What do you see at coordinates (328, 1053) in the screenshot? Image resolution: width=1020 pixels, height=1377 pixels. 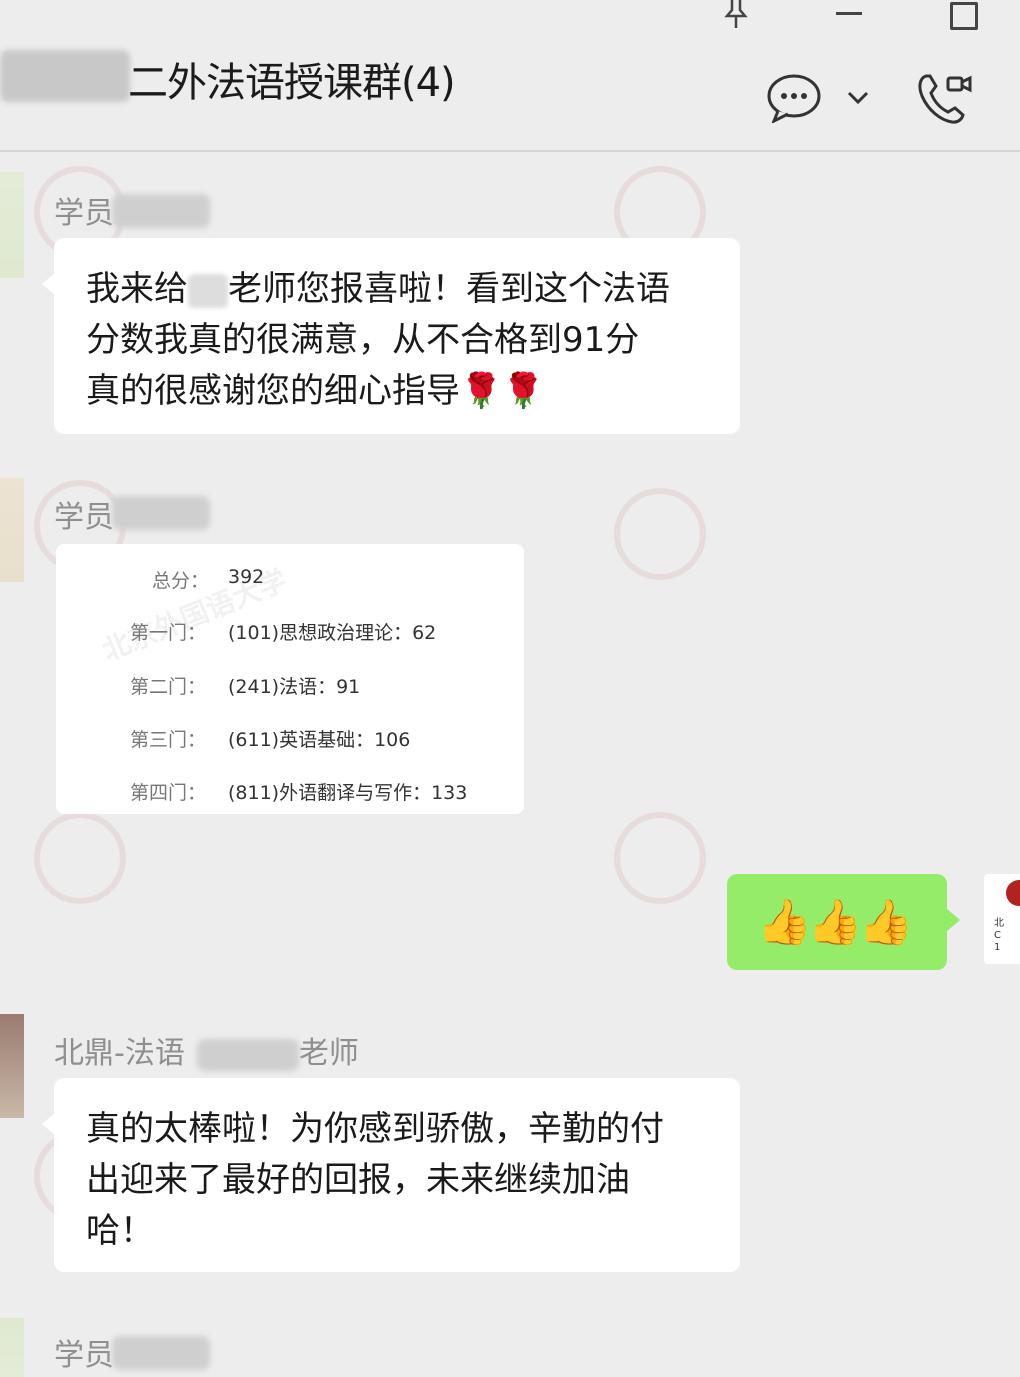 I see `sender-suffix: 老师` at bounding box center [328, 1053].